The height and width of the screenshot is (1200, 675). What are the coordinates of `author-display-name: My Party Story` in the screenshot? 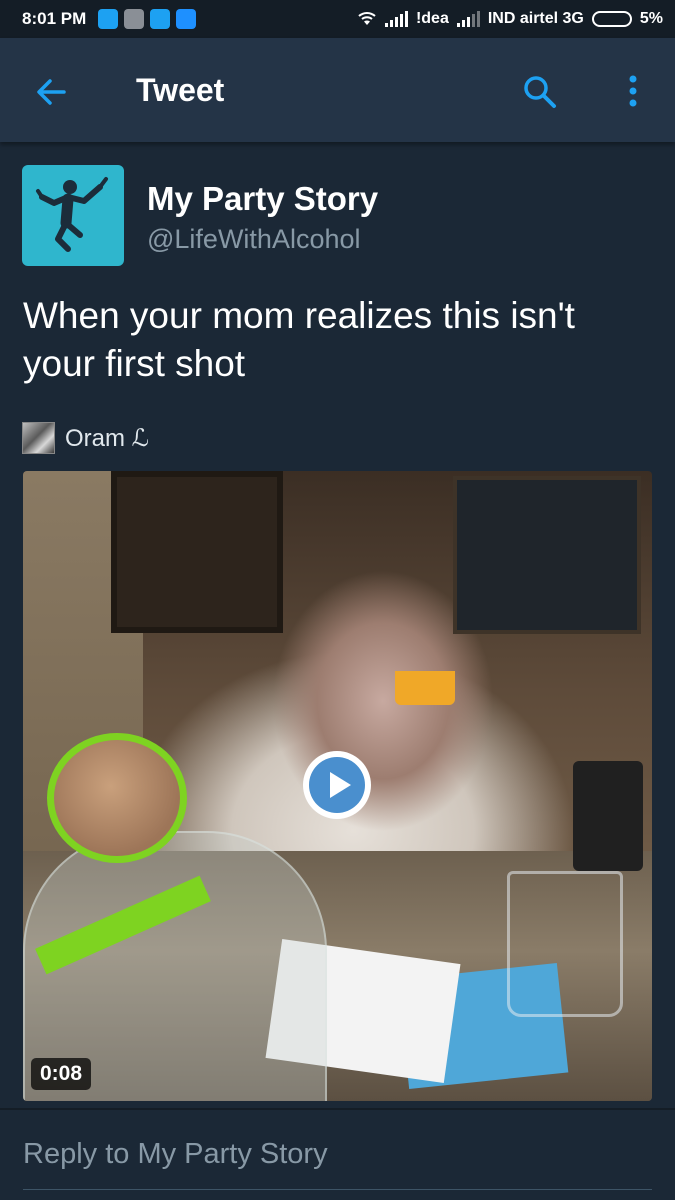 It's located at (262, 199).